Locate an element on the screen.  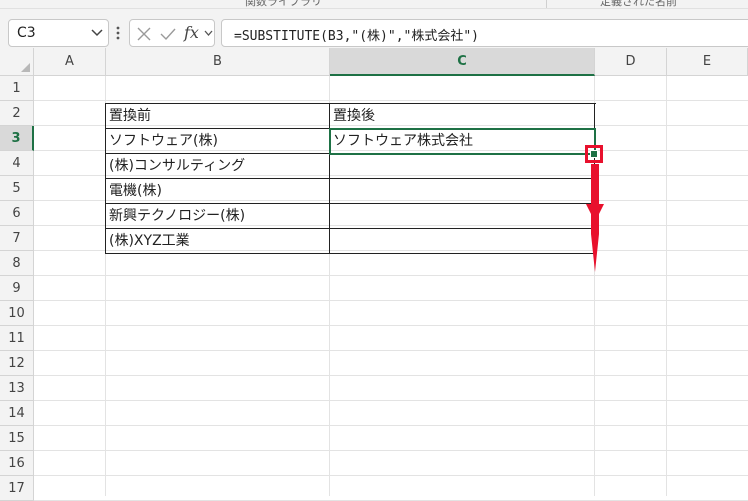
enter-check-icon is located at coordinates (168, 34).